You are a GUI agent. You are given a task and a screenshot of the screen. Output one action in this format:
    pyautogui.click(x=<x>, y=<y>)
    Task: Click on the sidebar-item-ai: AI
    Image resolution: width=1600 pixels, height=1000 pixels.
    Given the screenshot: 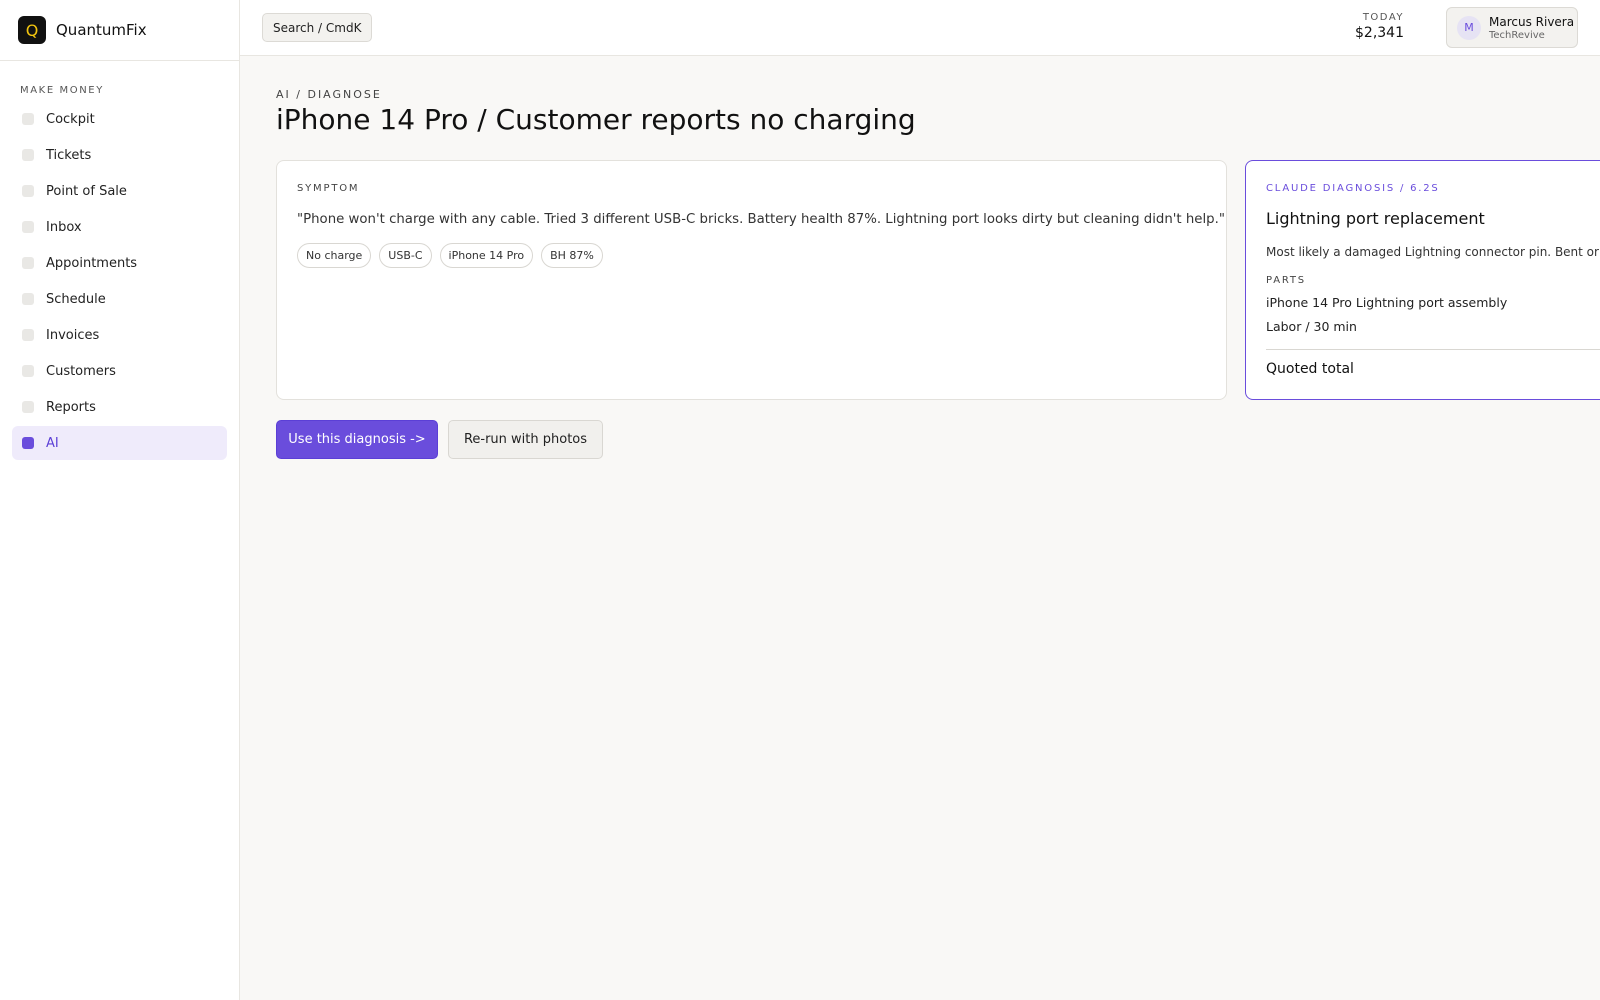 What is the action you would take?
    pyautogui.click(x=119, y=443)
    